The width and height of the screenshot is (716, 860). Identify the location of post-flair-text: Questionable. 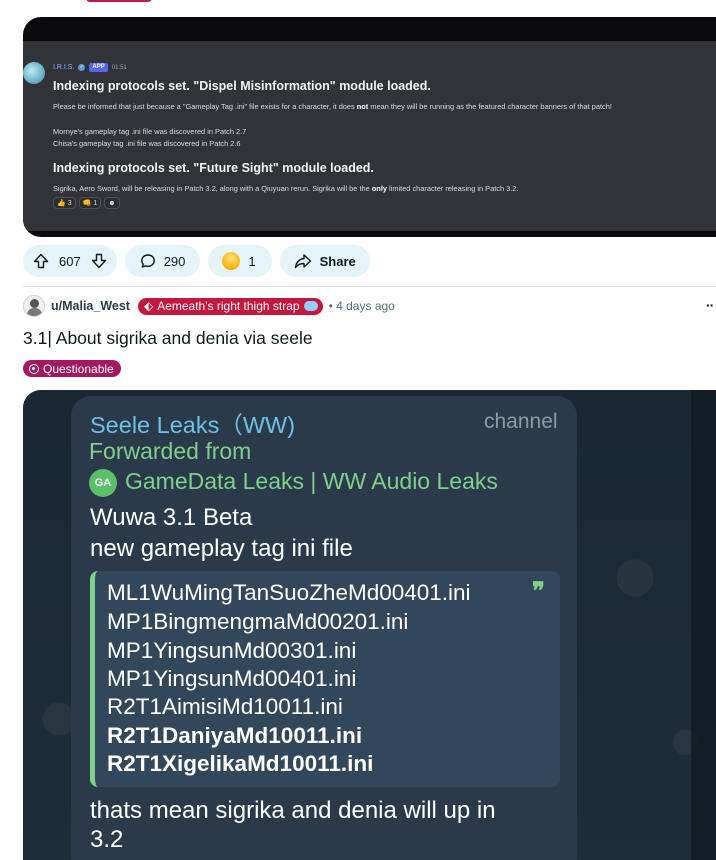
(78, 368).